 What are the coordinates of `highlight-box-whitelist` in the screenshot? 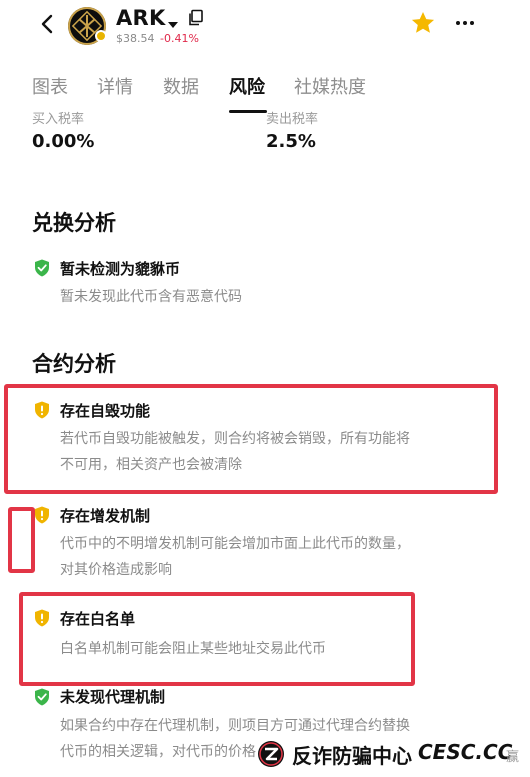 It's located at (217, 639).